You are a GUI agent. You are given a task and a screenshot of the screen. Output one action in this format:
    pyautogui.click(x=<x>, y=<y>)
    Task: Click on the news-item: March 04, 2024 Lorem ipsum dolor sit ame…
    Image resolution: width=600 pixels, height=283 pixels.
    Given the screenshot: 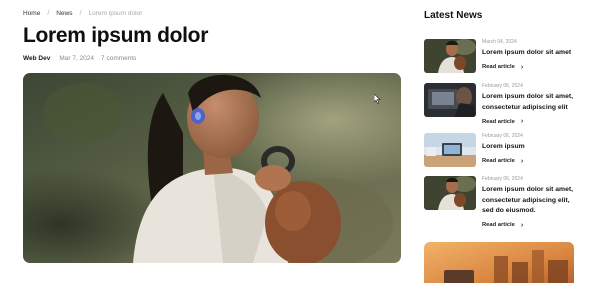 What is the action you would take?
    pyautogui.click(x=504, y=59)
    